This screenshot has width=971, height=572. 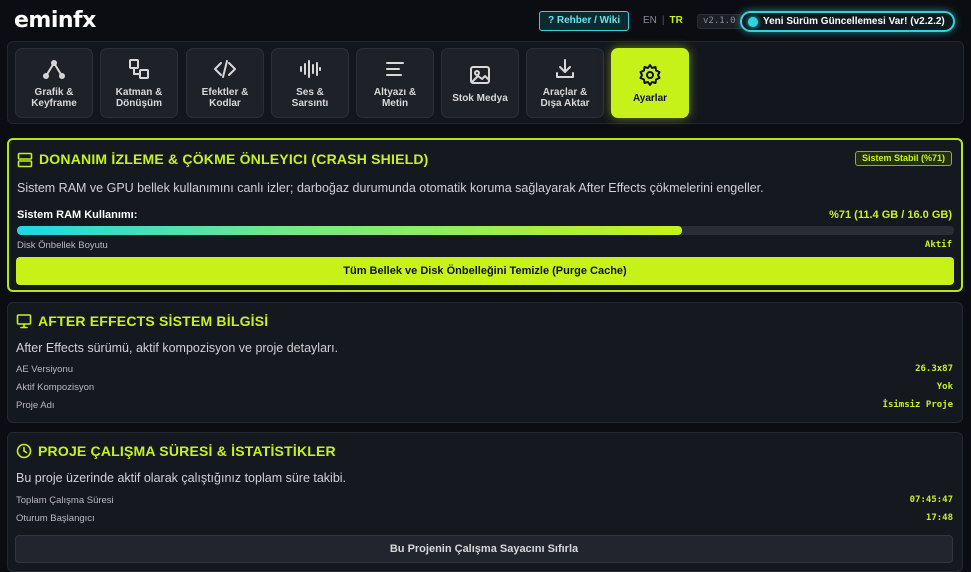 I want to click on download-icon, so click(x=565, y=68).